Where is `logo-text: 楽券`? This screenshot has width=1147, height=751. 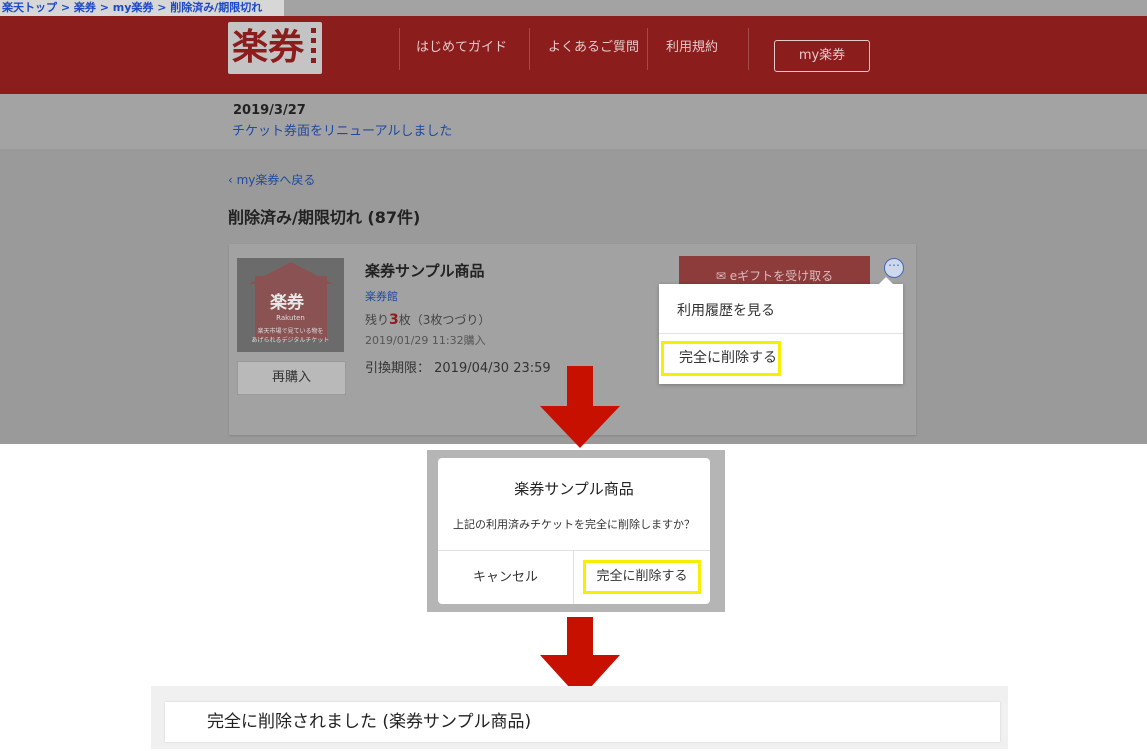 logo-text: 楽券 is located at coordinates (267, 47).